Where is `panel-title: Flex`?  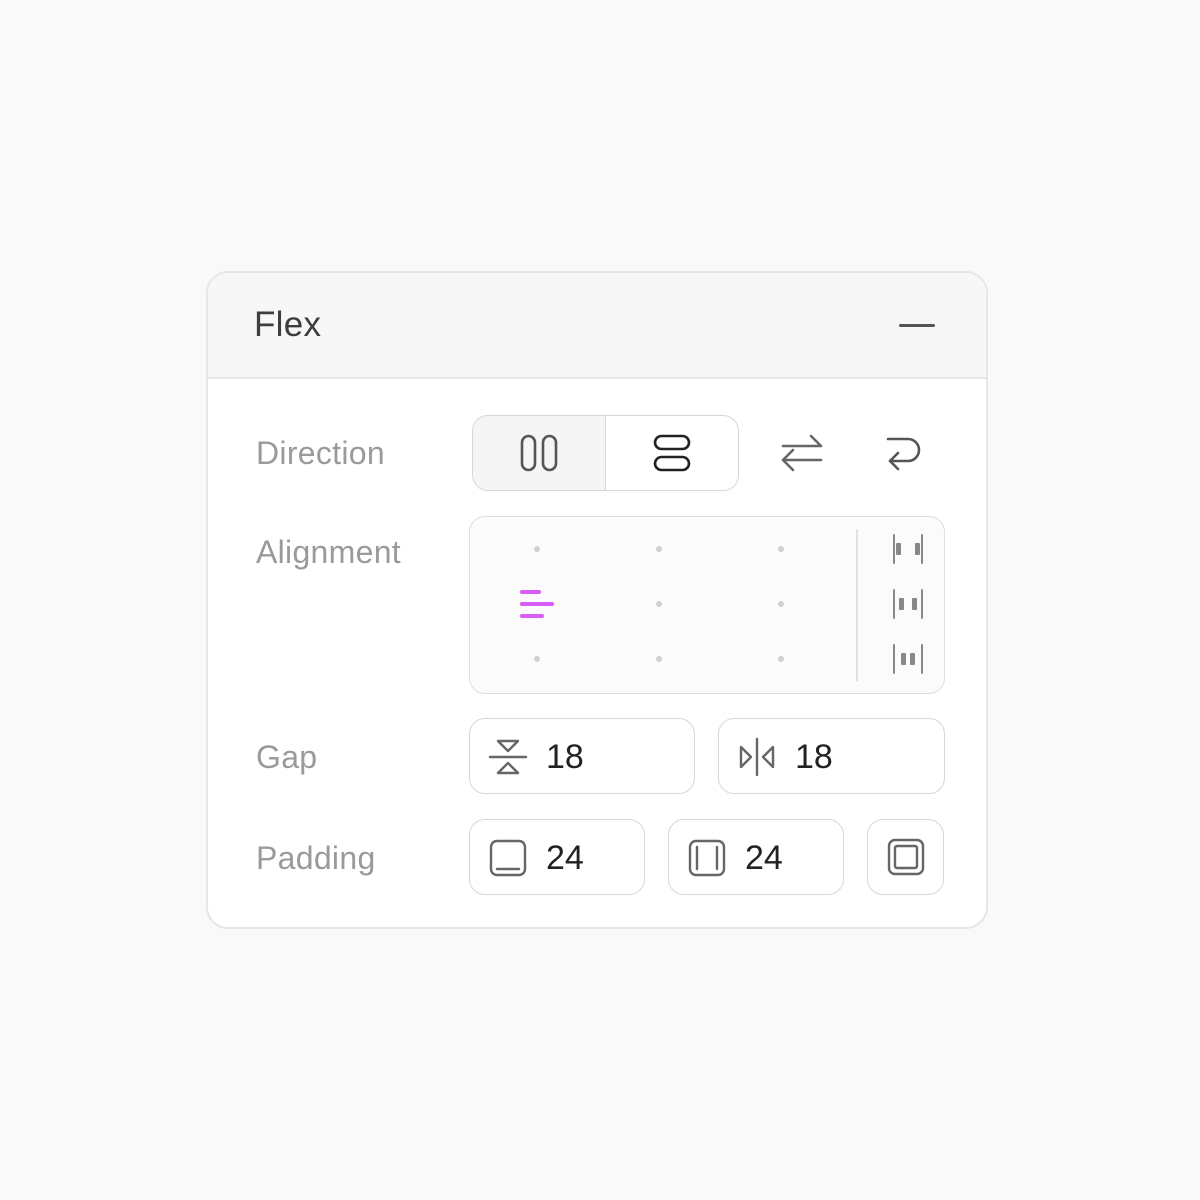 panel-title: Flex is located at coordinates (288, 324).